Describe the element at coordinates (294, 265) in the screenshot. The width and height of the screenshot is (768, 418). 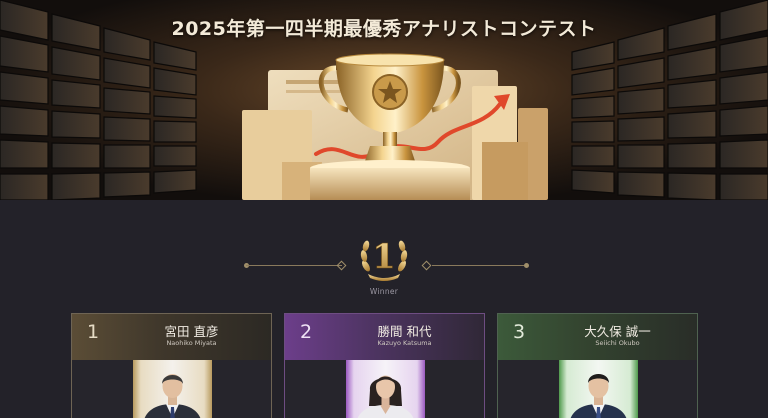
I see `divider-line-left` at that location.